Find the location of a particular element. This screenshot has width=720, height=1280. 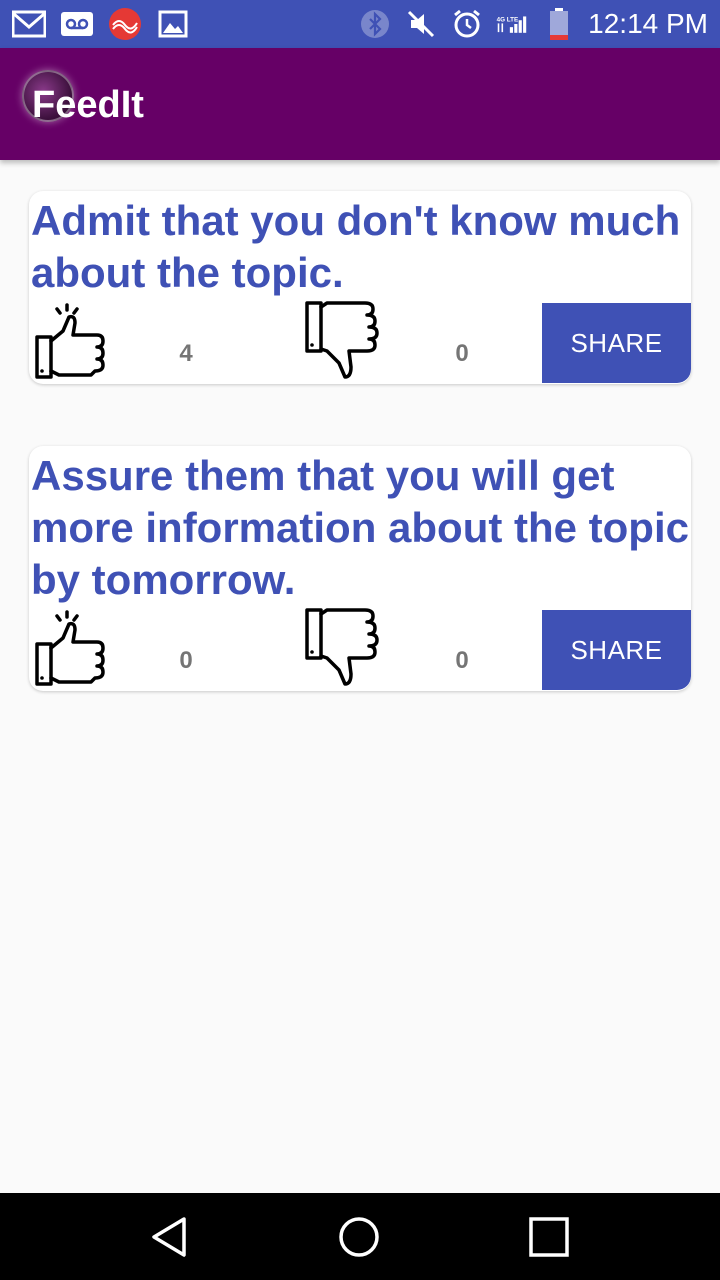

navigation-bar is located at coordinates (360, 1236).